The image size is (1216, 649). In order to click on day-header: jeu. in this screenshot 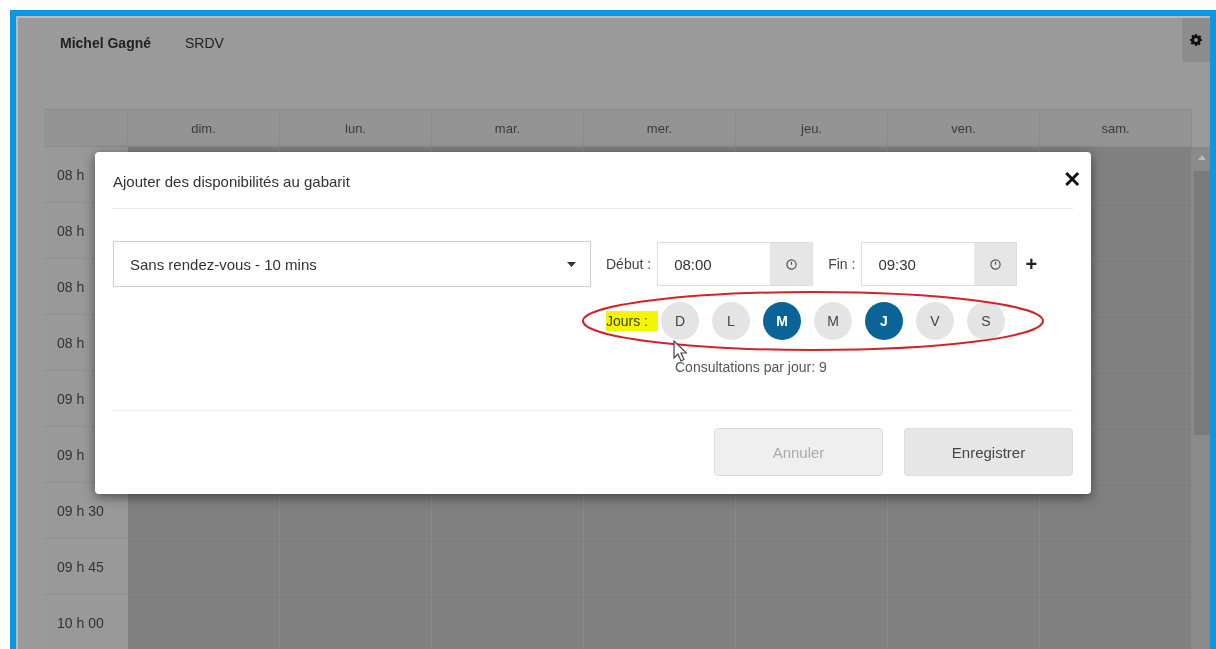, I will do `click(812, 128)`.